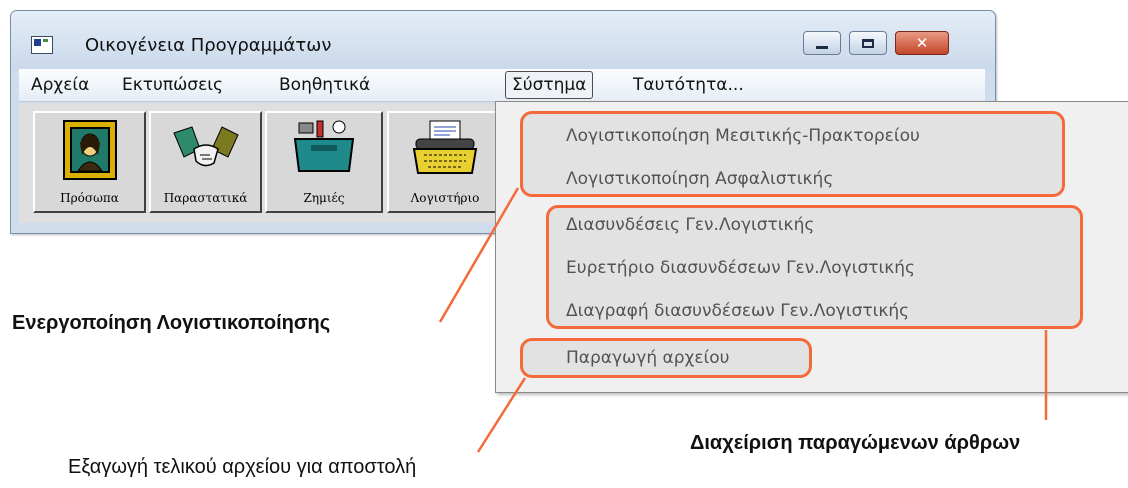 The image size is (1128, 488). I want to click on annotation-management: Διαχείριση παραγώμενων άρθρων, so click(855, 443).